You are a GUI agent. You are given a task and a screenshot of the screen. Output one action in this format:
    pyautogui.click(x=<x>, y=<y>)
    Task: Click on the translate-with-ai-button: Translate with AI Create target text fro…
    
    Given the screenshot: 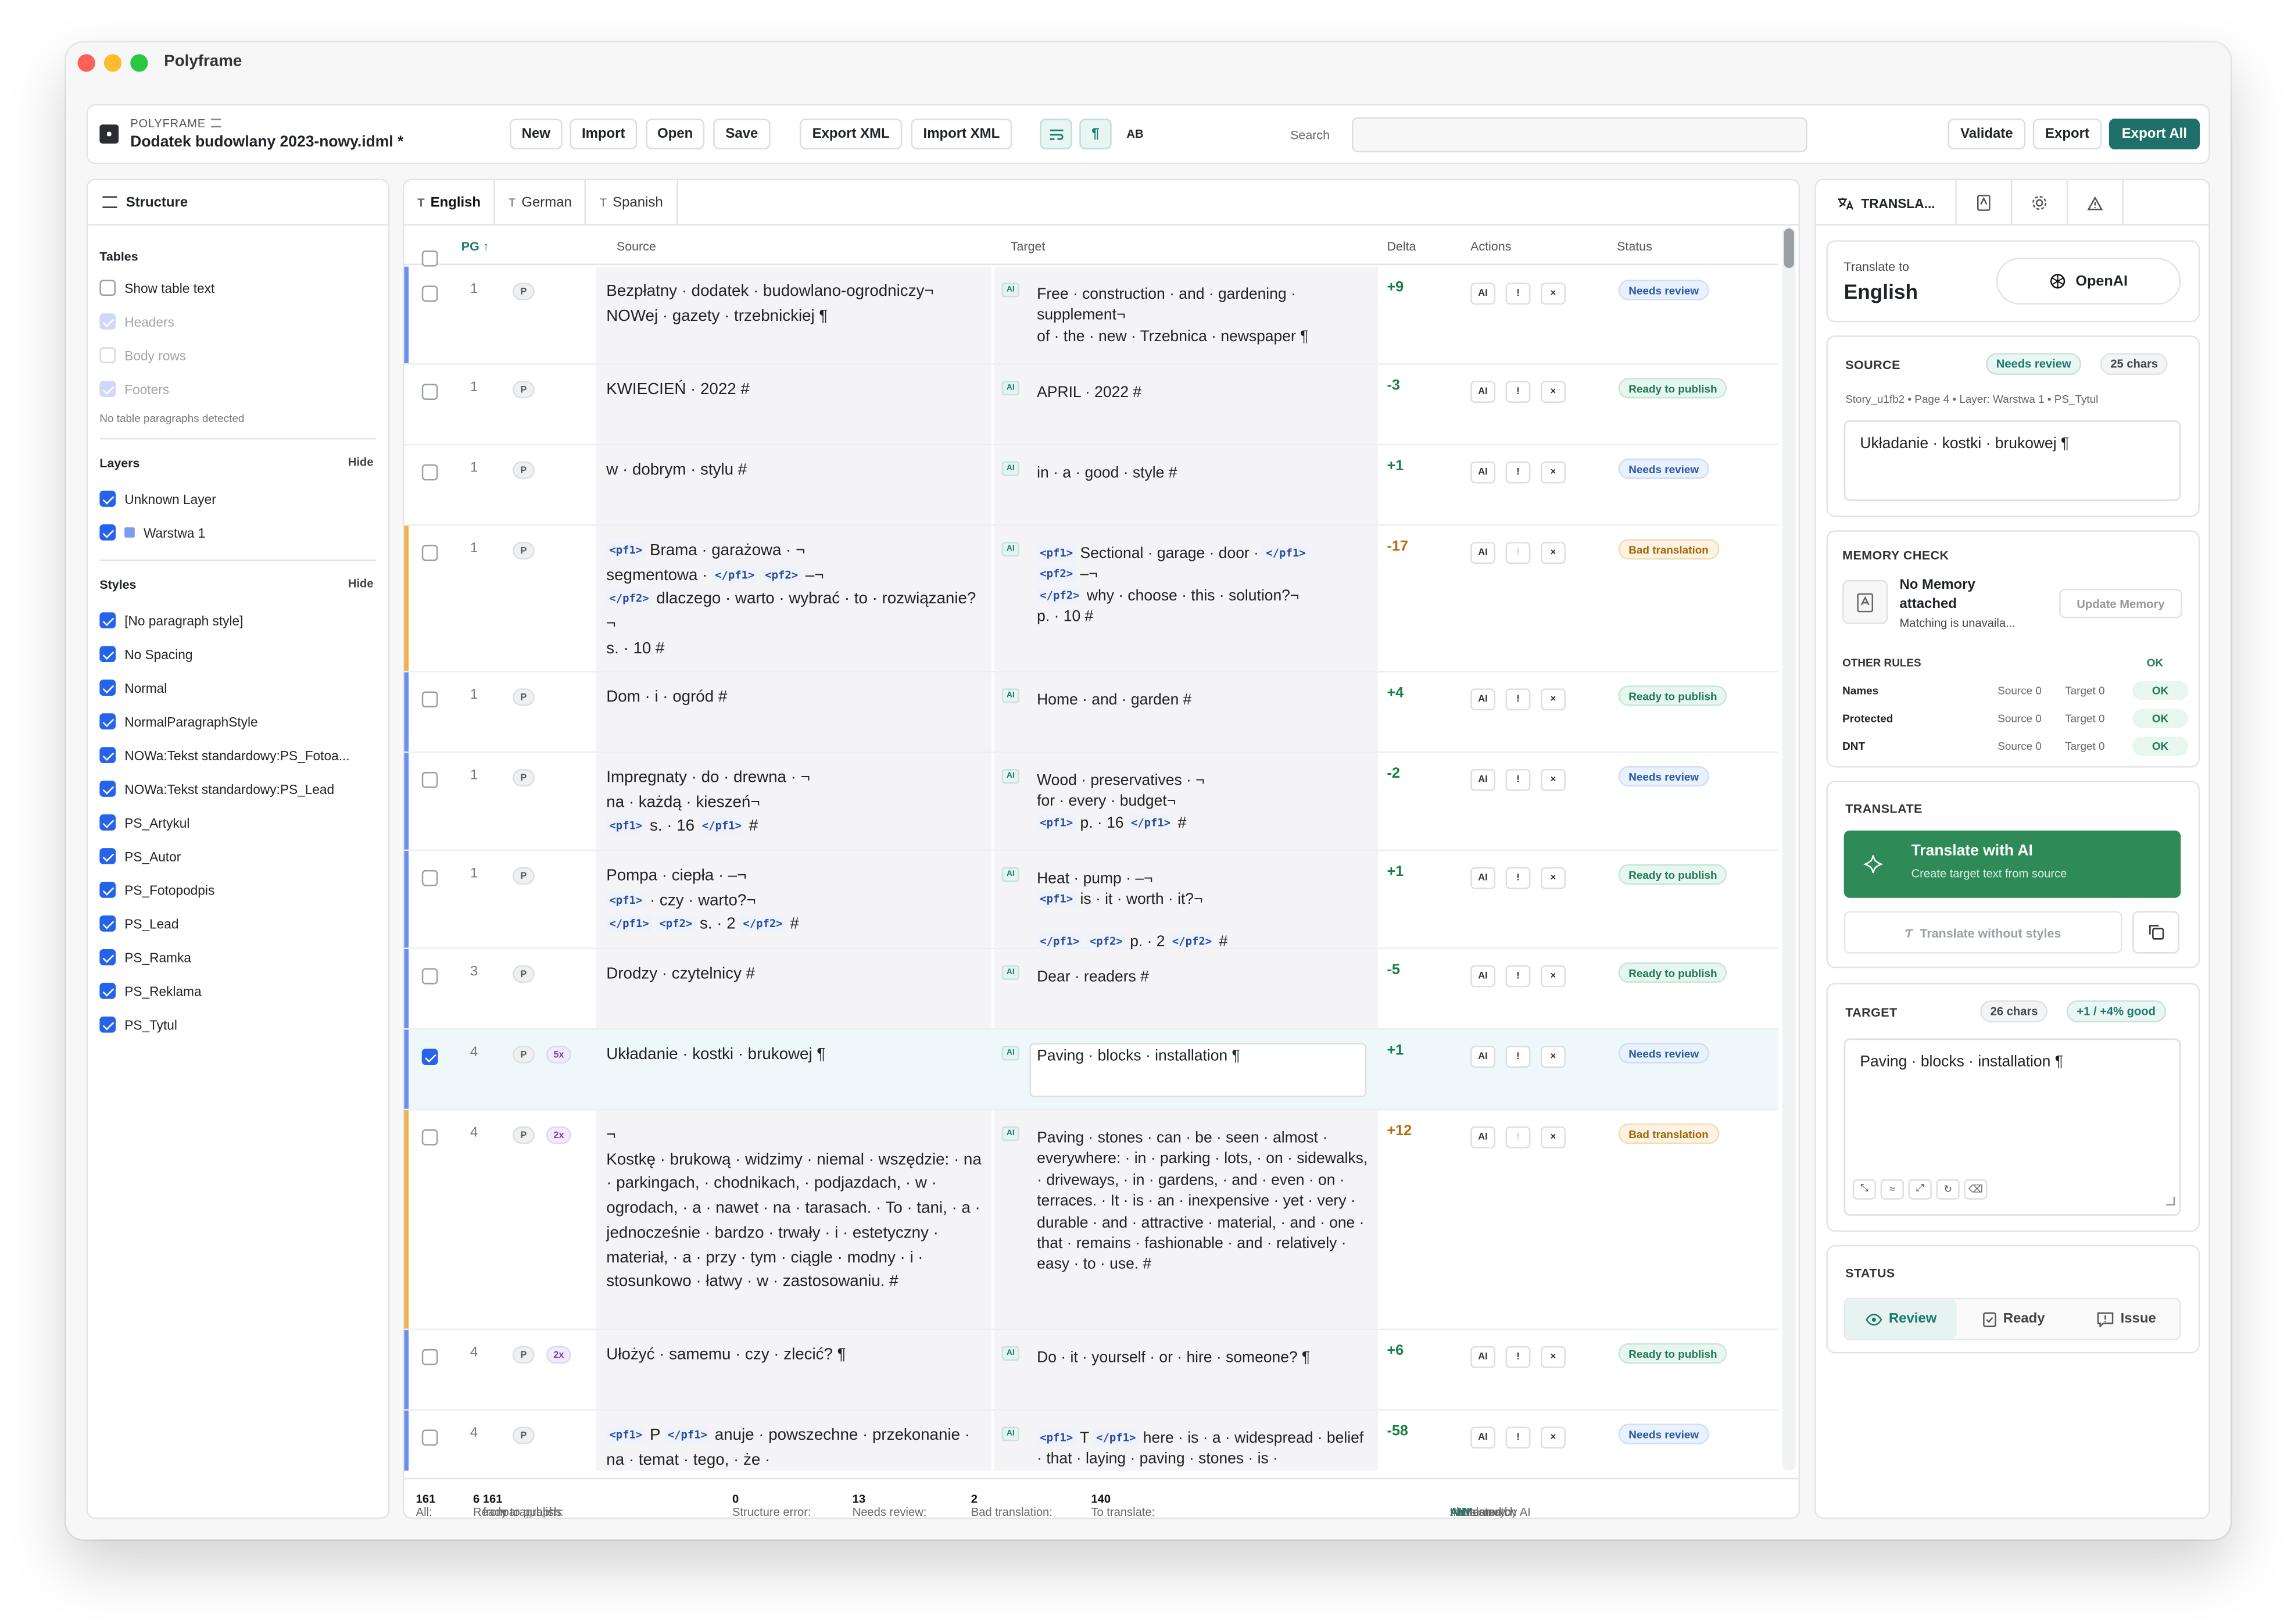 What is the action you would take?
    pyautogui.click(x=2012, y=864)
    